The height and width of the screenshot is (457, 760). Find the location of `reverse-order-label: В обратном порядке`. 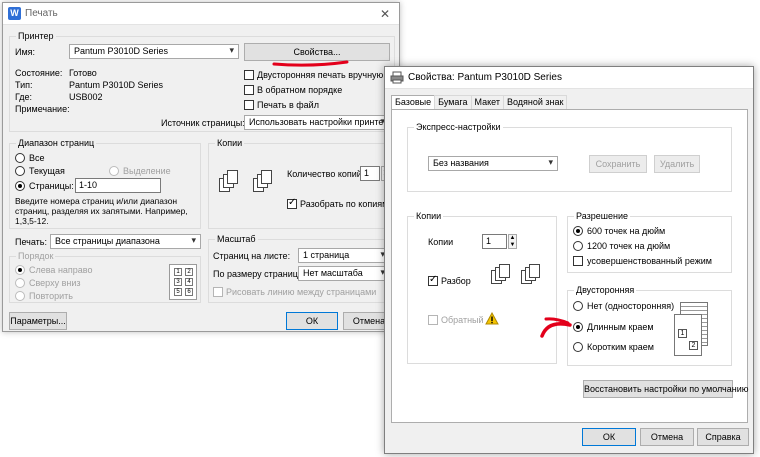

reverse-order-label: В обратном порядке is located at coordinates (300, 90).